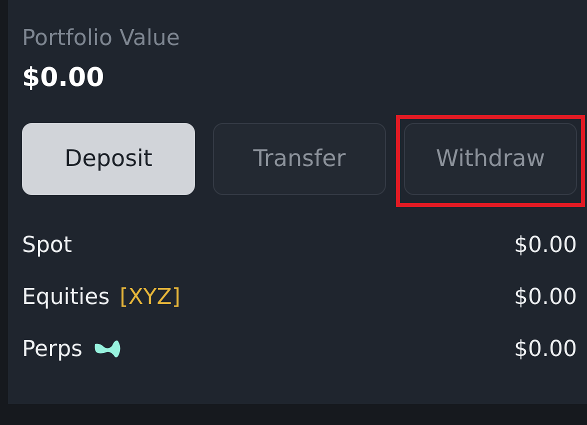  What do you see at coordinates (490, 159) in the screenshot?
I see `action-button: Withdraw` at bounding box center [490, 159].